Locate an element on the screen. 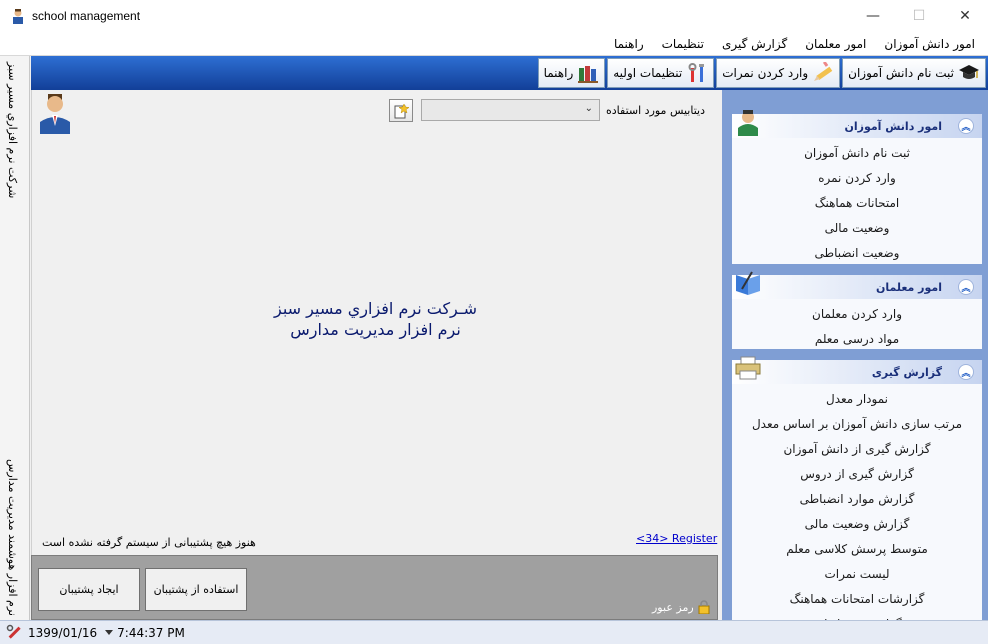  sidebar-item-financial-report: گزارش وضعیت مالی is located at coordinates (857, 523).